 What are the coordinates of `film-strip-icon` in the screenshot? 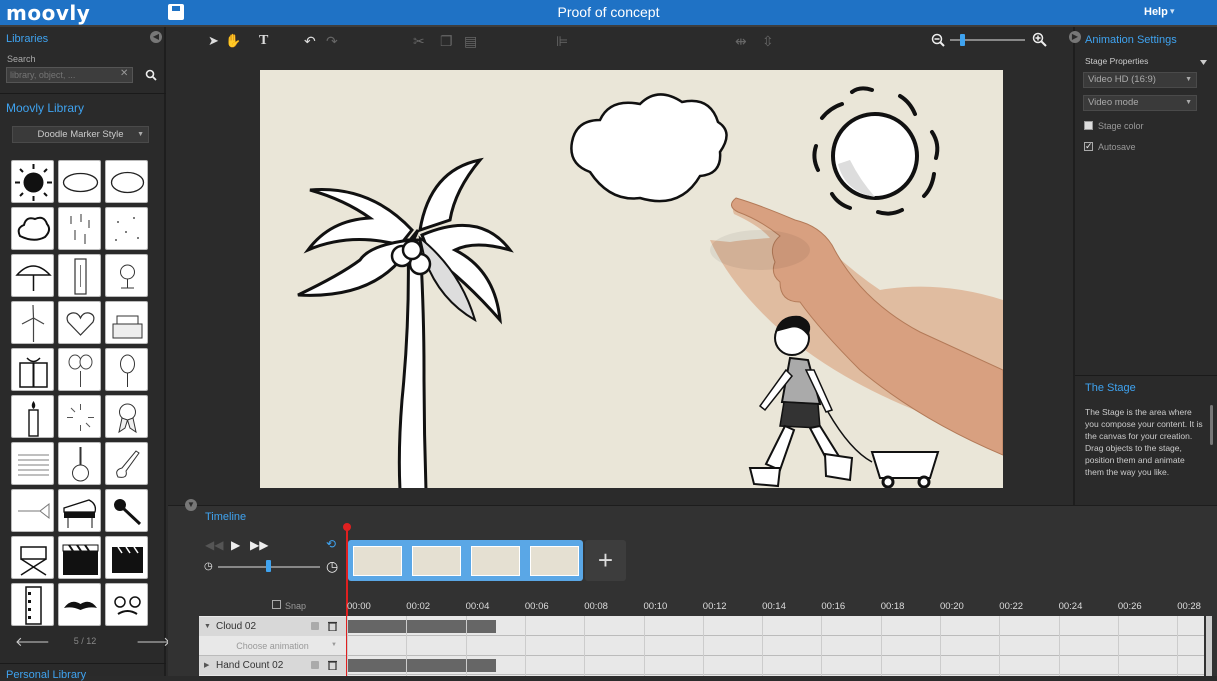 It's located at (32, 604).